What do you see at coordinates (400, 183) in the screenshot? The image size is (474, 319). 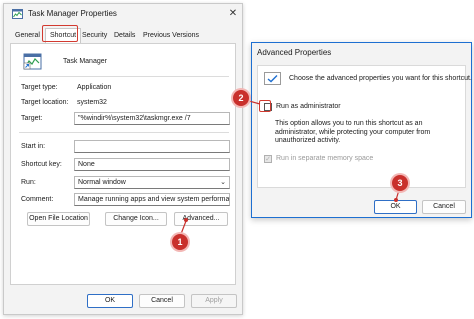 I see `step-3-badge: 3` at bounding box center [400, 183].